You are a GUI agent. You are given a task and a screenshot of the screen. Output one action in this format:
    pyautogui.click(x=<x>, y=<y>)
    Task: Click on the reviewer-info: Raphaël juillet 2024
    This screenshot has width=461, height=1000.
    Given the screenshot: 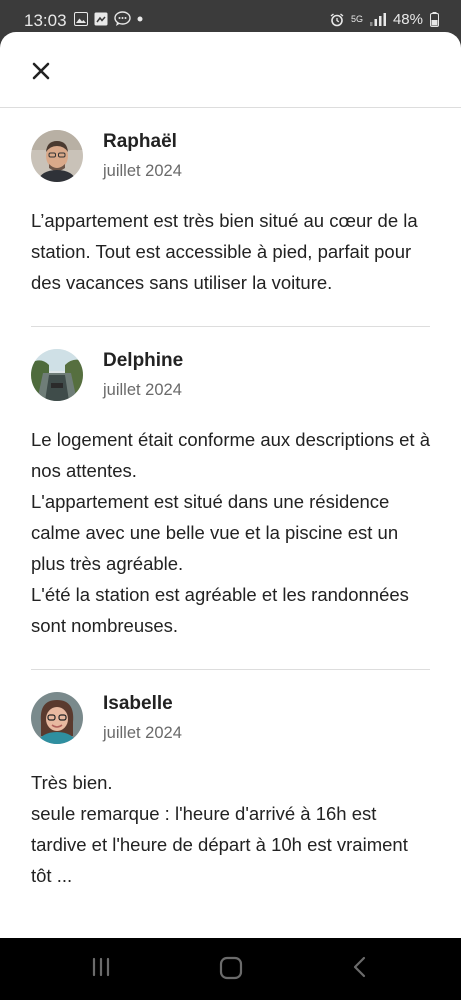 What is the action you would take?
    pyautogui.click(x=142, y=156)
    